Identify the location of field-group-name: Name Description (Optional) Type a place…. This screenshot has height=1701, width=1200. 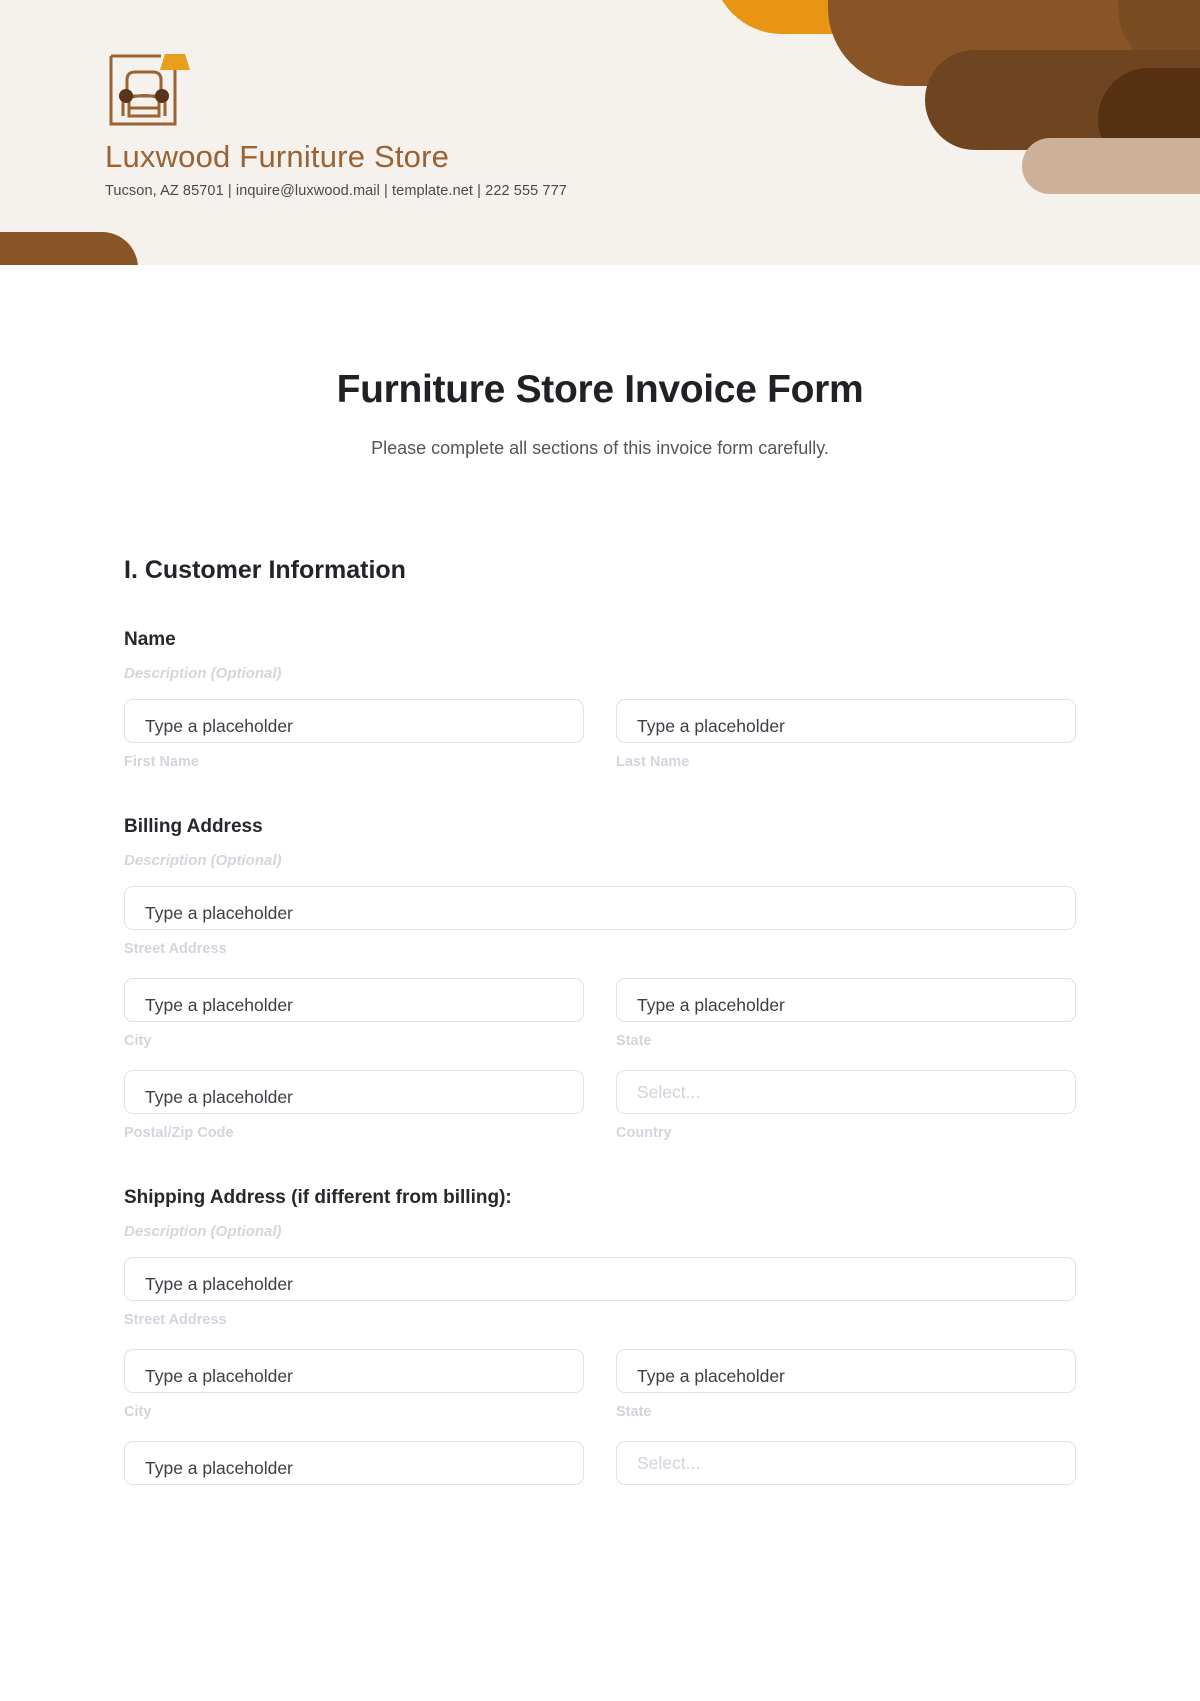
(600, 699).